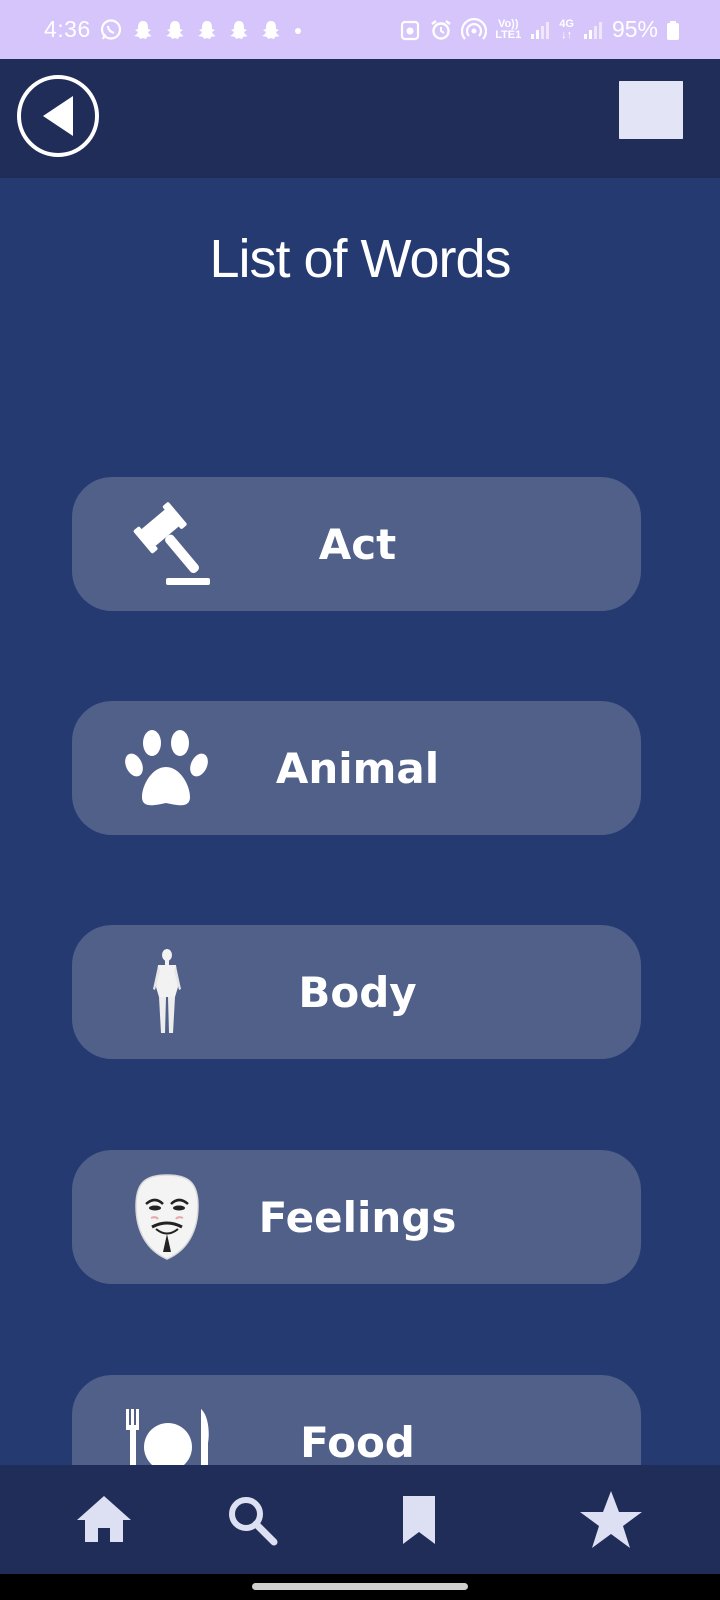 Image resolution: width=720 pixels, height=1600 pixels. I want to click on category-label: Food, so click(357, 1441).